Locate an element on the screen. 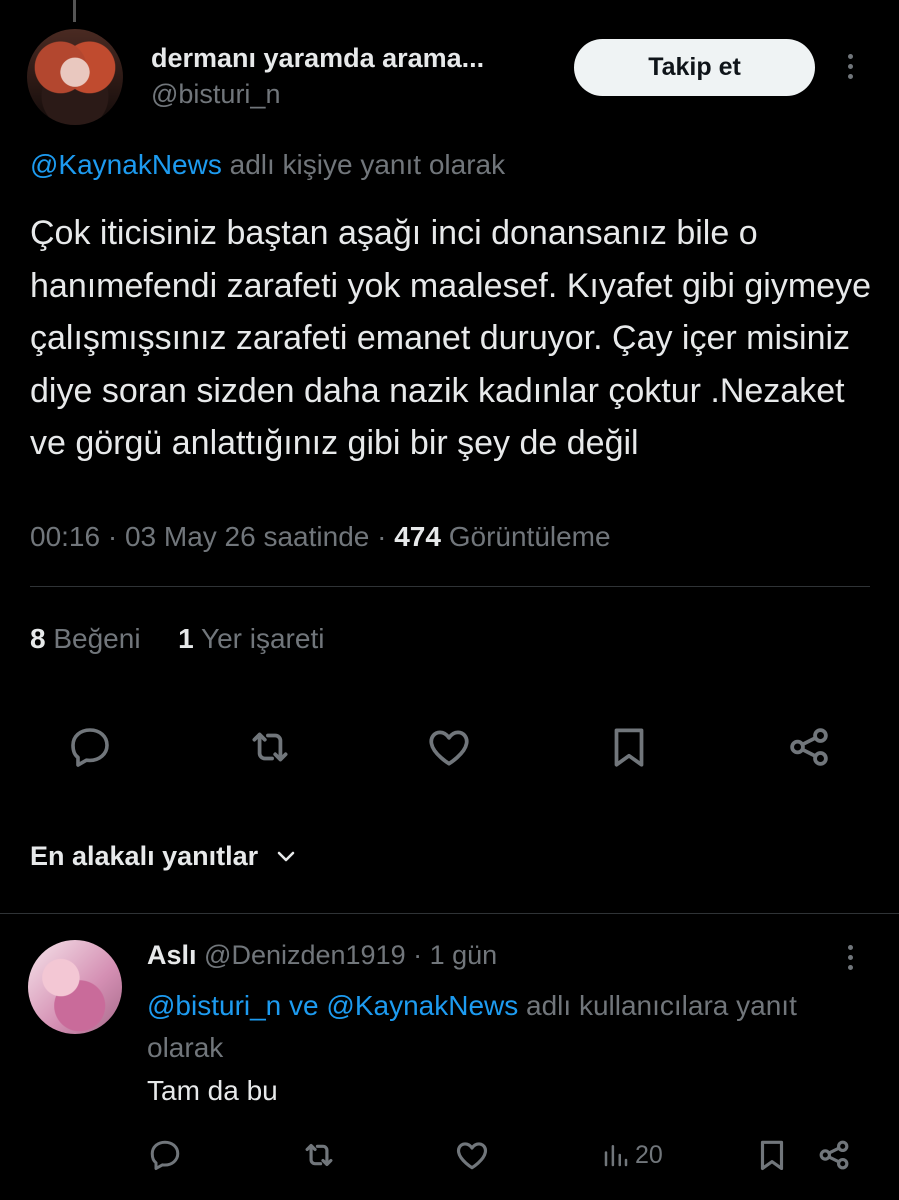  replying-to: @KaynakNews adlı kişiye yanıt olarak is located at coordinates (267, 165).